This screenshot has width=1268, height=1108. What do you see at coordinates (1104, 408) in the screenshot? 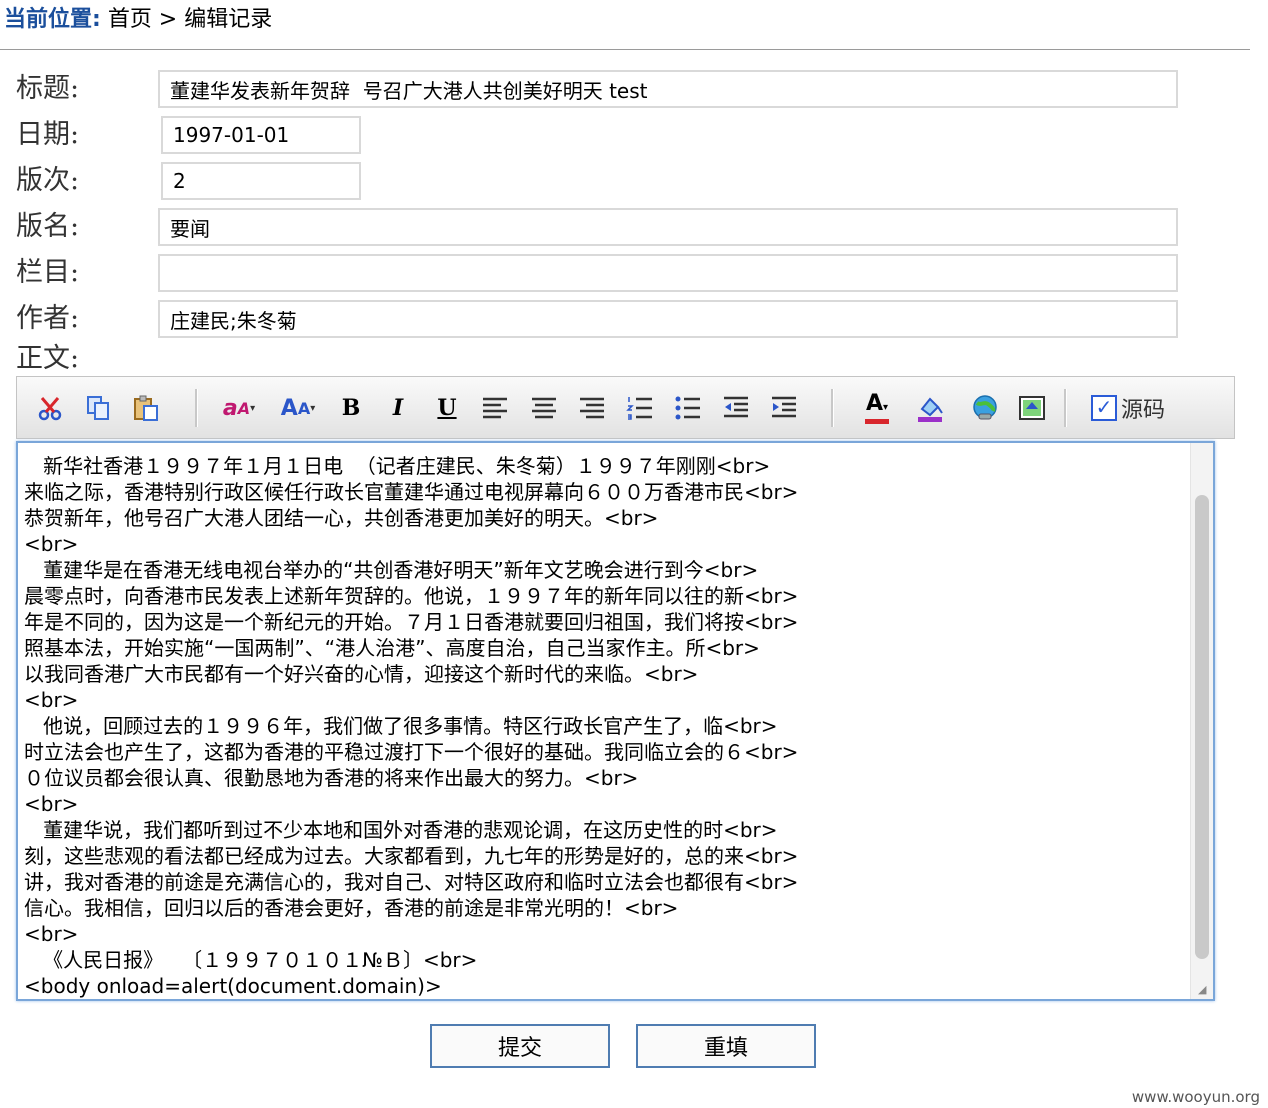
I see `source-checkbox: ✓` at bounding box center [1104, 408].